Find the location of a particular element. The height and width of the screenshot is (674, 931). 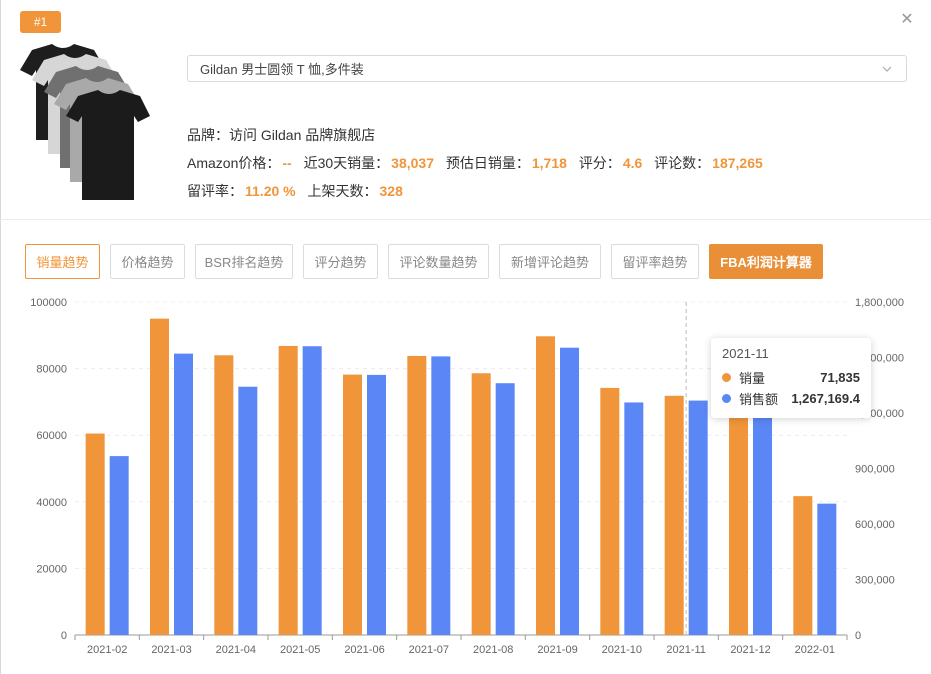

x-tick-label: 2021-03 is located at coordinates (171, 650).